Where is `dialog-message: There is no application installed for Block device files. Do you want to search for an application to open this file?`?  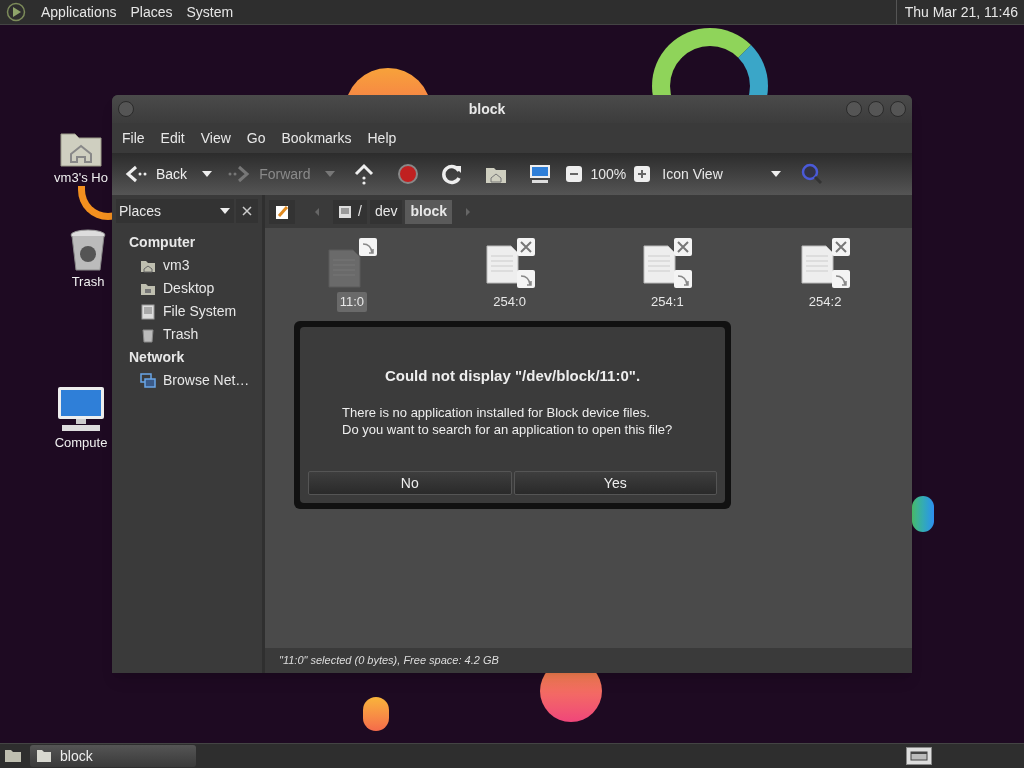 dialog-message: There is no application installed for Block device files. Do you want to search for an application to open this file? is located at coordinates (507, 420).